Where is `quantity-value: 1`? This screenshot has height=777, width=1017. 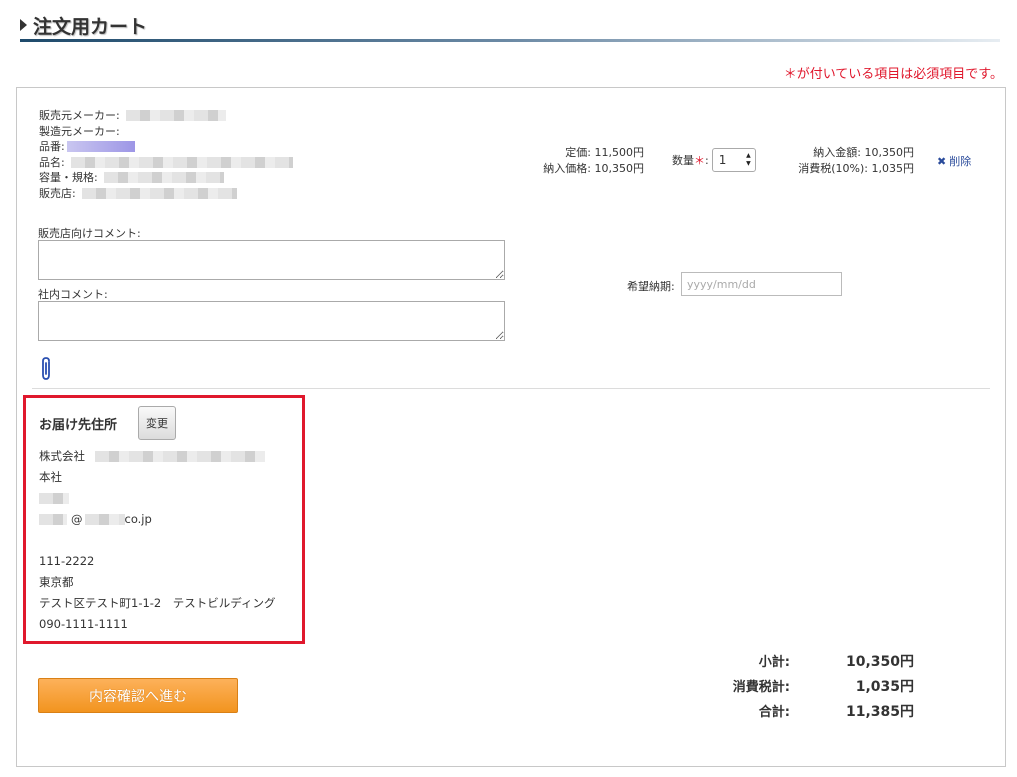 quantity-value: 1 is located at coordinates (722, 160).